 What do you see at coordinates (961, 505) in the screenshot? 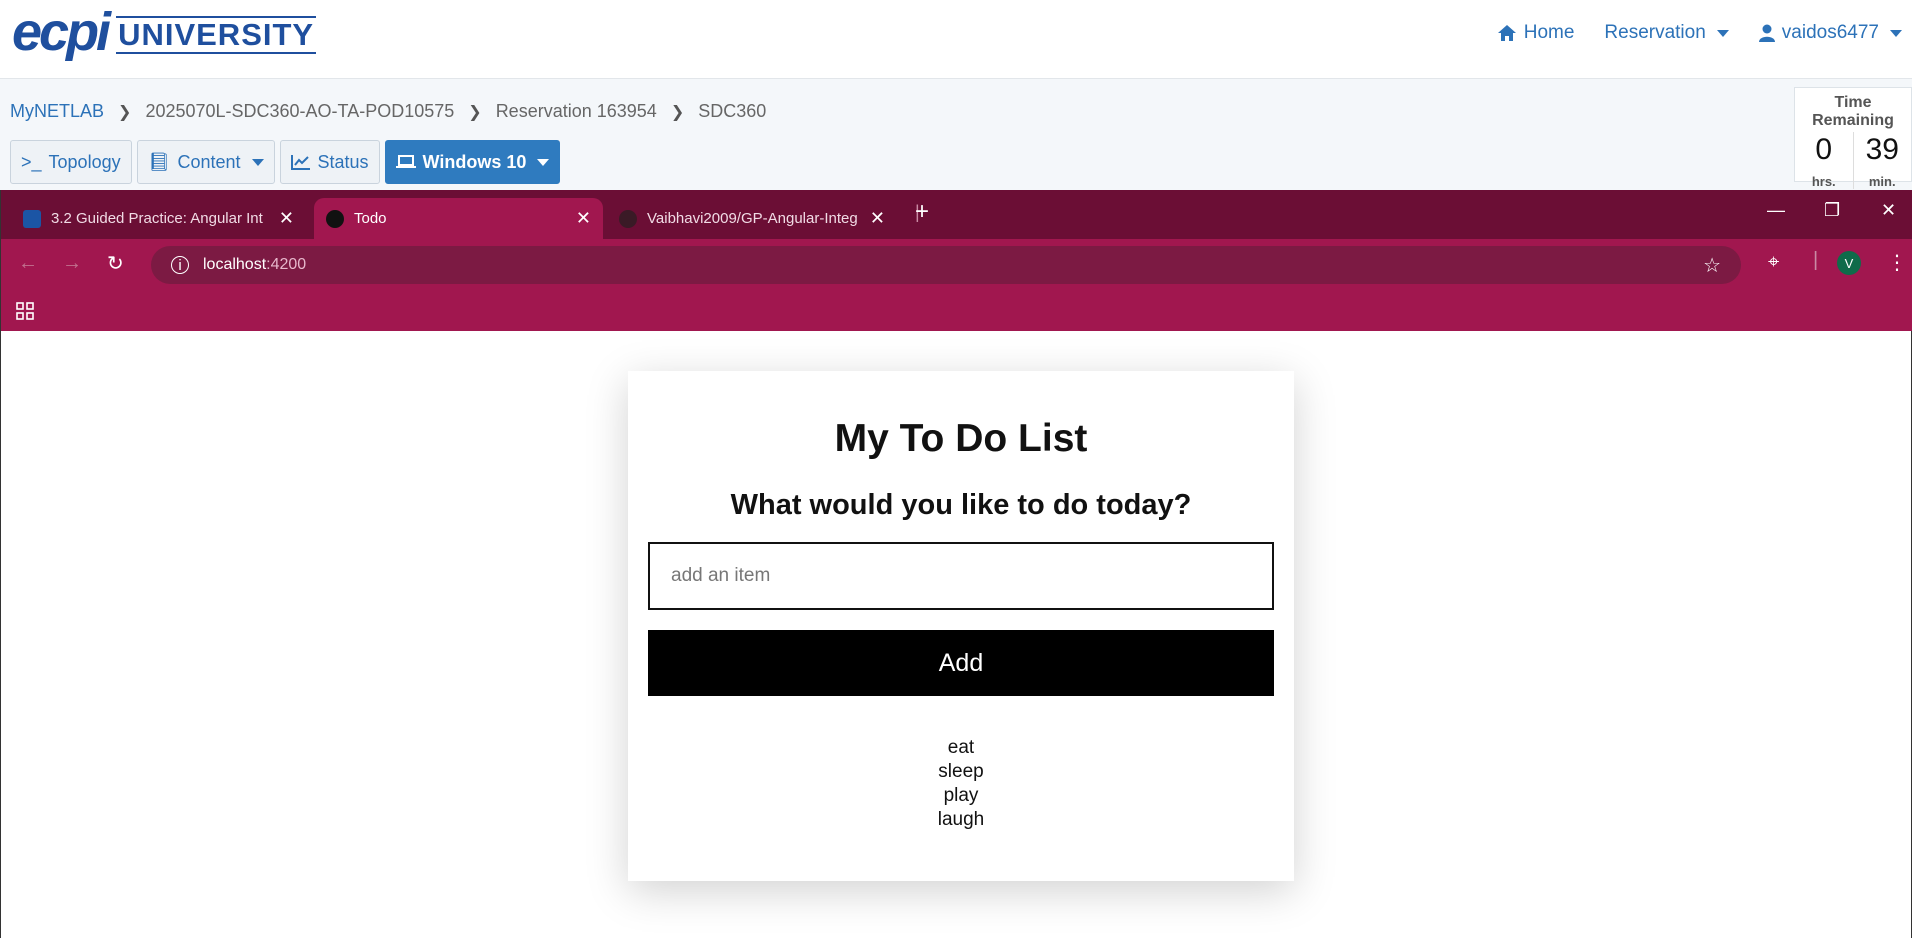
I see `page-subtitle: What would you like to do today?` at bounding box center [961, 505].